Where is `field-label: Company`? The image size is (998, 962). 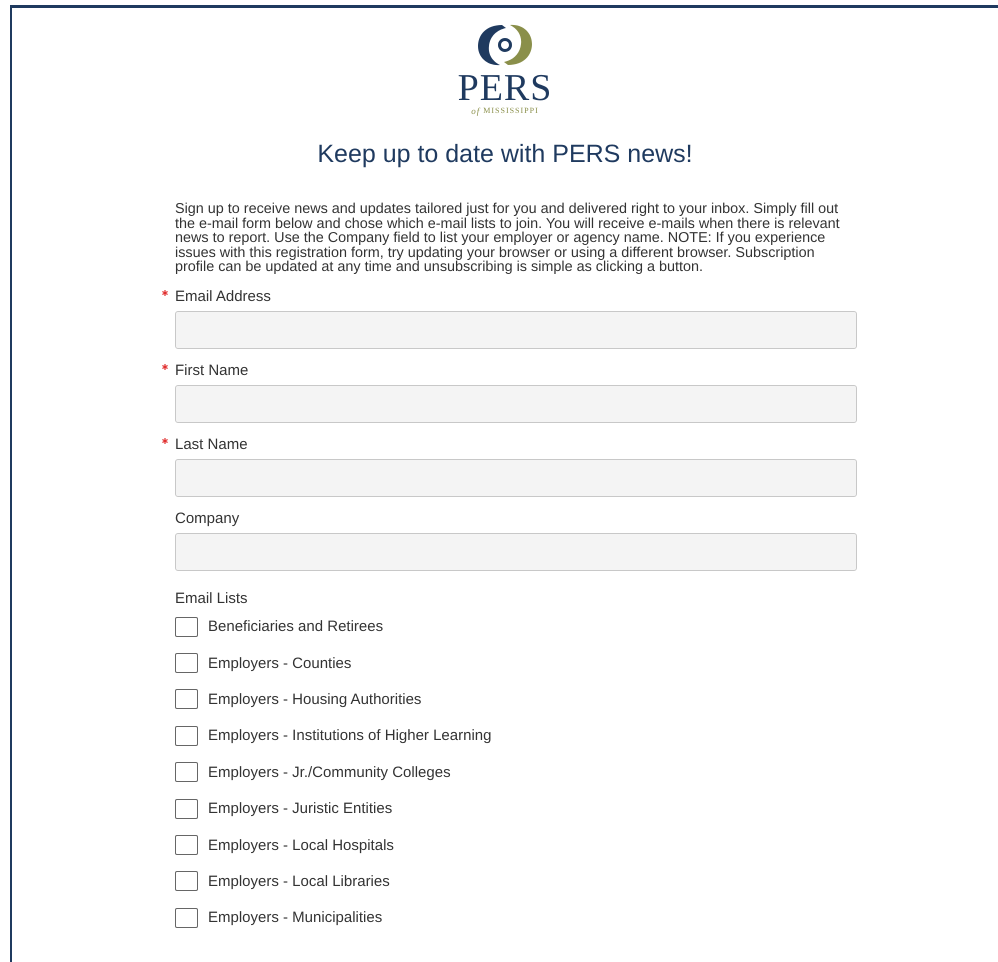 field-label: Company is located at coordinates (207, 518).